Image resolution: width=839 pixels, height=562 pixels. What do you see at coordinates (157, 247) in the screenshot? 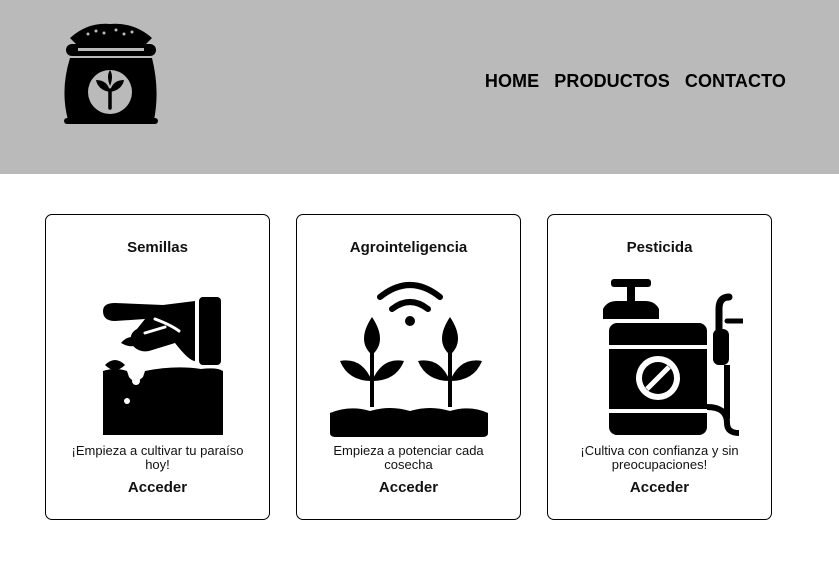
I see `card-title: Semillas` at bounding box center [157, 247].